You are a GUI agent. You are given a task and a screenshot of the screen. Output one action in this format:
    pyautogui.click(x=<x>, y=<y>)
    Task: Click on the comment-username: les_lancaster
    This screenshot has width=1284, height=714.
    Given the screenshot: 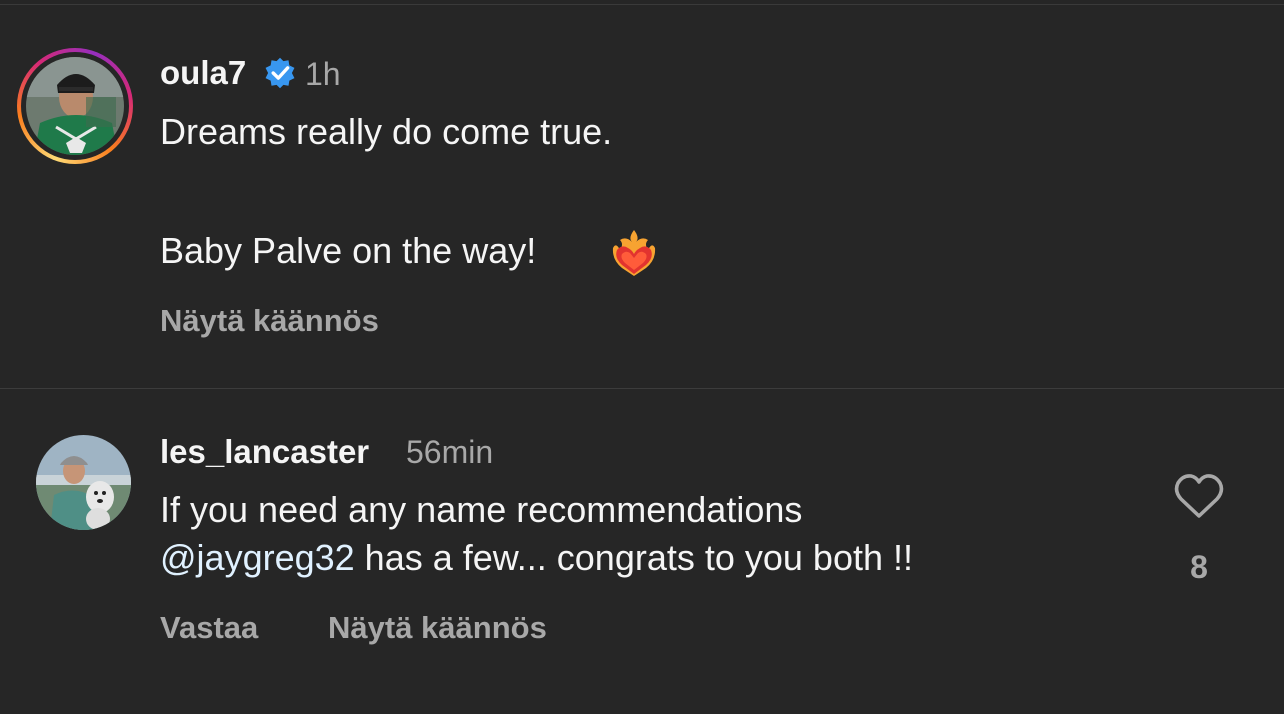 What is the action you would take?
    pyautogui.click(x=264, y=452)
    